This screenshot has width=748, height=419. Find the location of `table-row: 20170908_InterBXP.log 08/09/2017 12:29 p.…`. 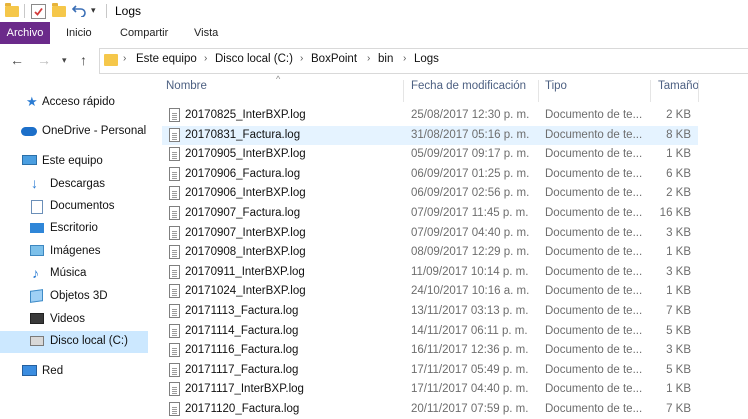

table-row: 20170908_InterBXP.log 08/09/2017 12:29 p.… is located at coordinates (430, 252).